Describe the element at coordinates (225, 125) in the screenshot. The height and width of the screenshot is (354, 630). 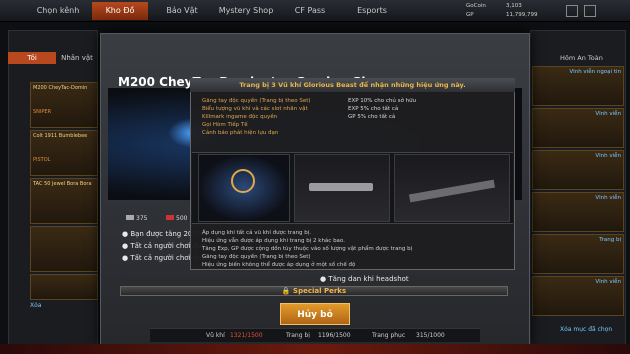
I see `perk-line: Gọi Hòm Tiếp Tế` at that location.